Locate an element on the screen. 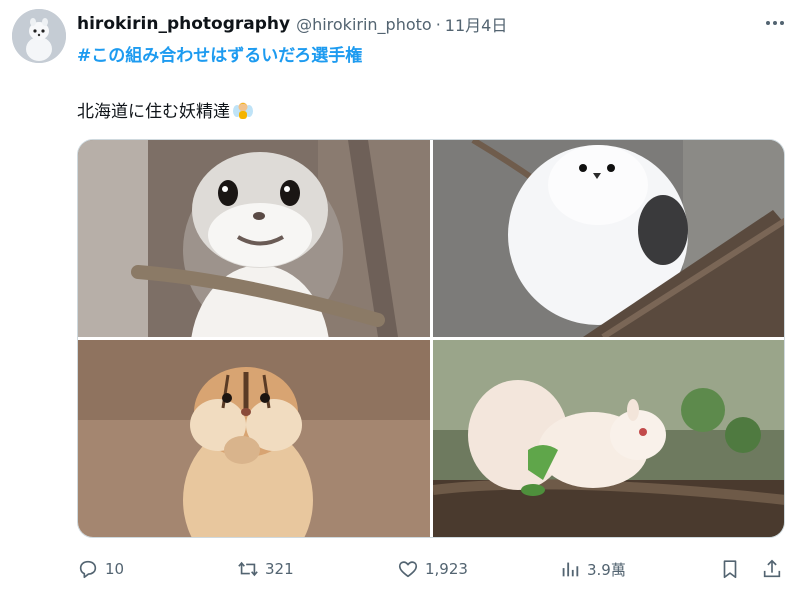  action-bar: 10 321 1,923 3.9萬 is located at coordinates (433, 569).